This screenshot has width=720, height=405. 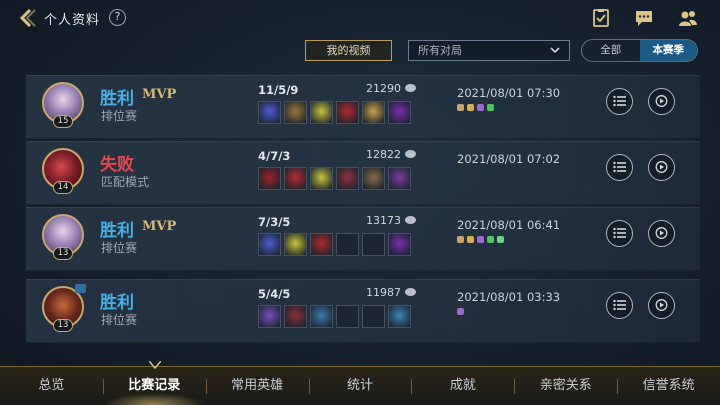 What do you see at coordinates (509, 297) in the screenshot?
I see `match-datetime: 2021/08/01 03:33` at bounding box center [509, 297].